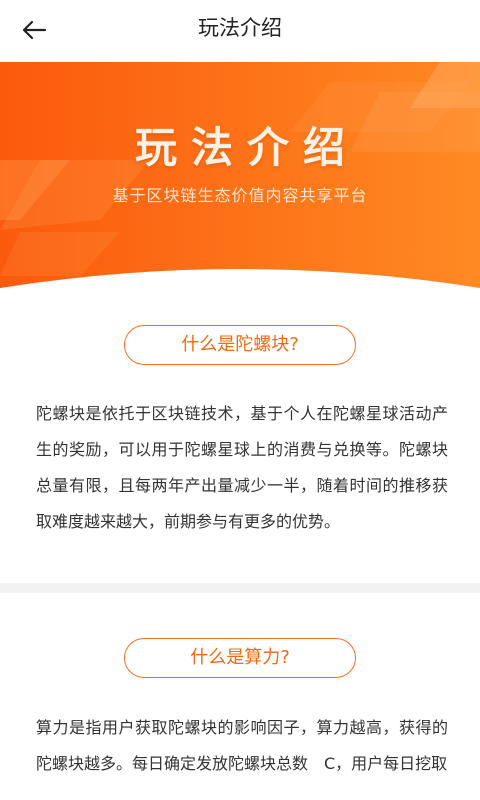 The height and width of the screenshot is (800, 480). I want to click on banner-title: 玩法介绍, so click(246, 147).